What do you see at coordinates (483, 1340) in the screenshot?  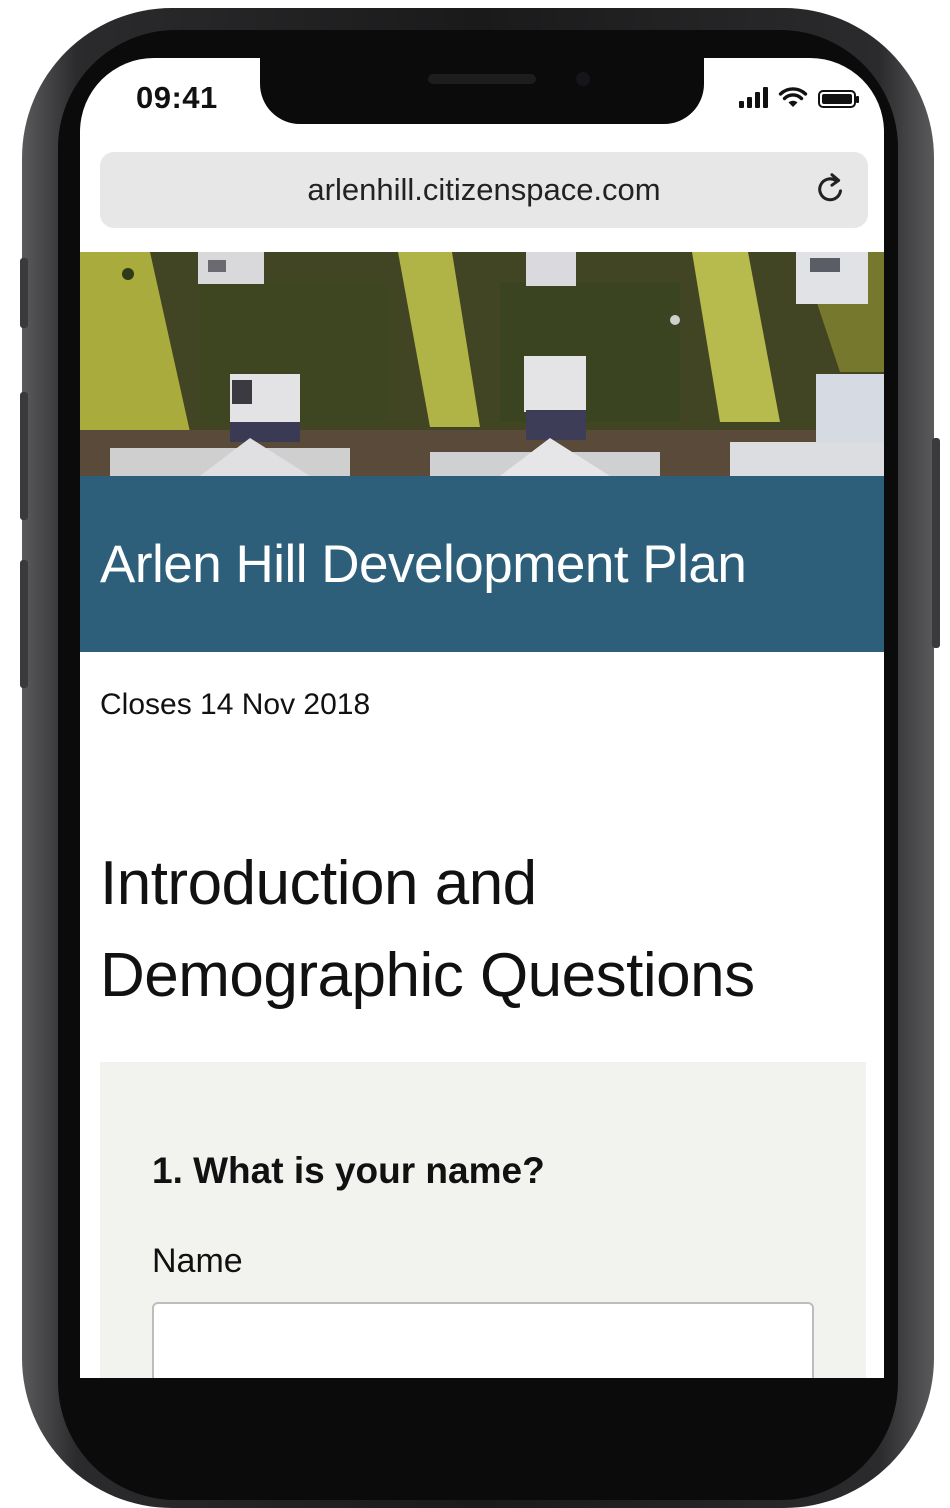 I see `name-input` at bounding box center [483, 1340].